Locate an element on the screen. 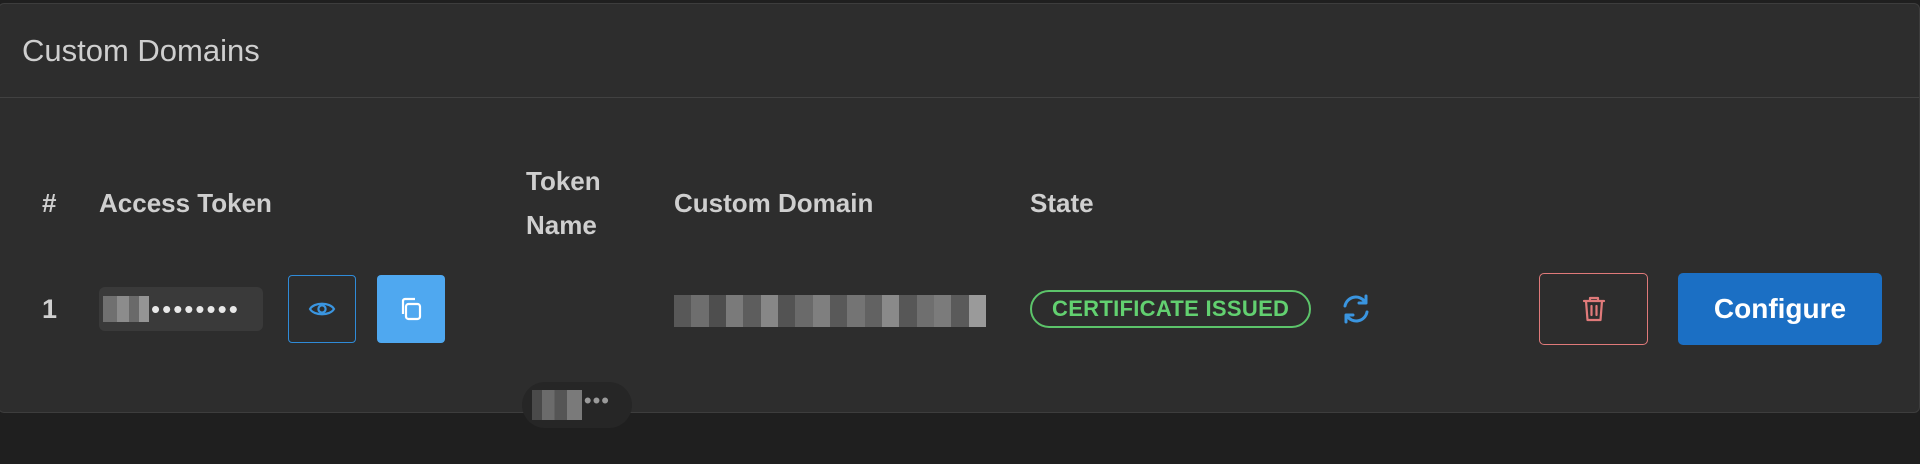 The image size is (1920, 464). header-access-token: Access Token is located at coordinates (185, 203).